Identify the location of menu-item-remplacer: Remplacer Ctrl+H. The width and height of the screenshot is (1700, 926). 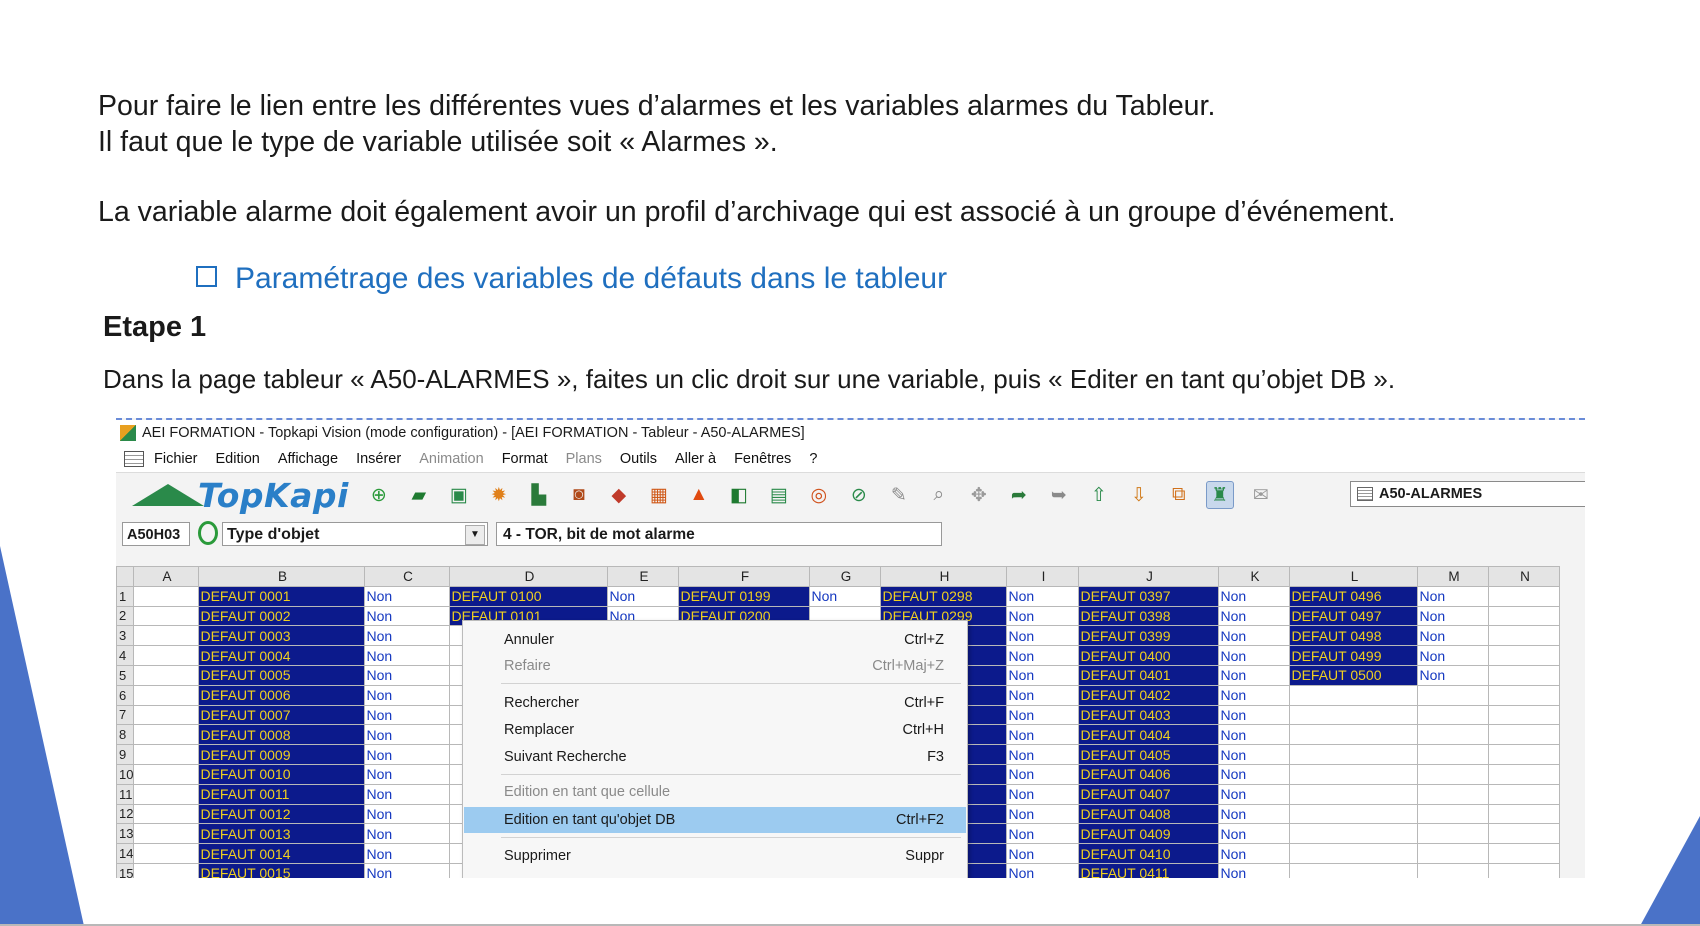
(715, 730).